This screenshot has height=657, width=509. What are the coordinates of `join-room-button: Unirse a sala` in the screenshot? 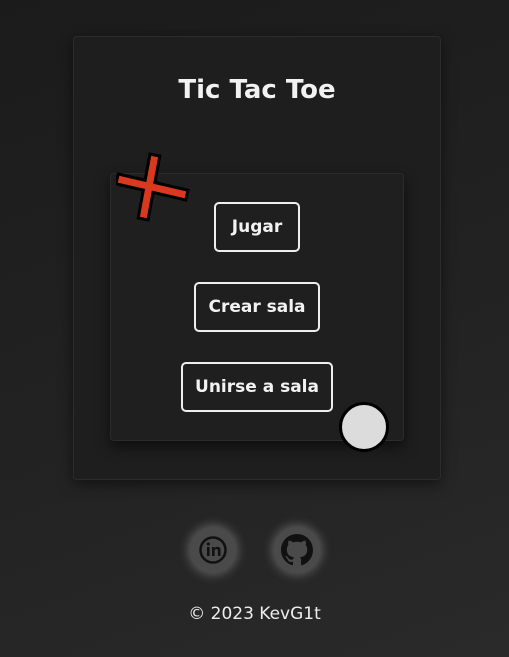 It's located at (257, 387).